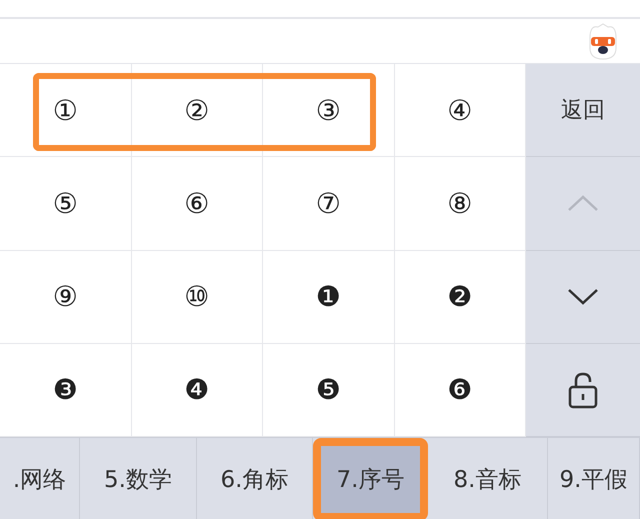 Image resolution: width=640 pixels, height=519 pixels. Describe the element at coordinates (328, 390) in the screenshot. I see `symbol-key: ❺` at that location.